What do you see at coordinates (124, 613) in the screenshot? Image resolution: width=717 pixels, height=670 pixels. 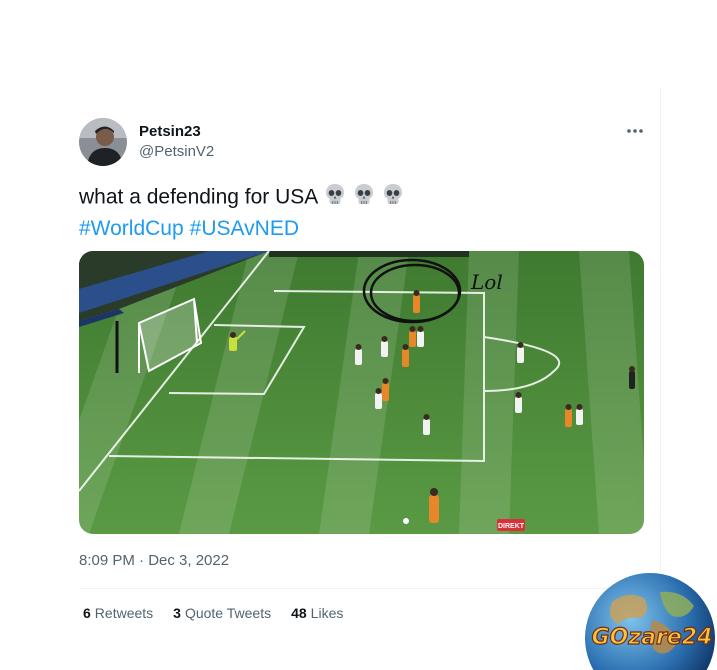 I see `retweets-label: Retweets` at bounding box center [124, 613].